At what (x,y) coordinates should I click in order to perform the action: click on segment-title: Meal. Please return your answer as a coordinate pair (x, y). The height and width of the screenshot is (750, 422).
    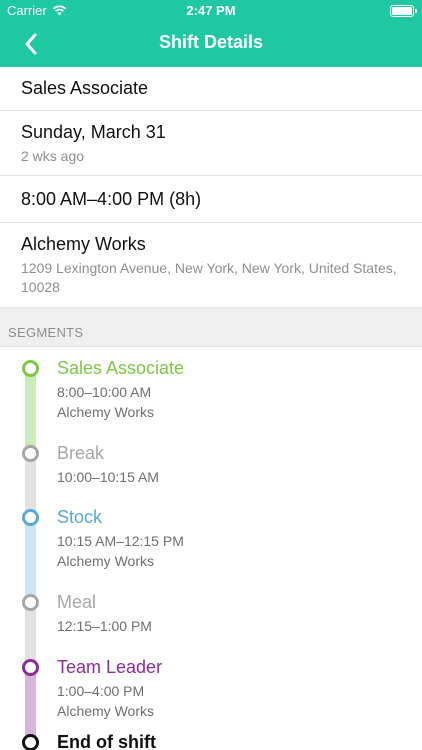
    Looking at the image, I should click on (77, 602).